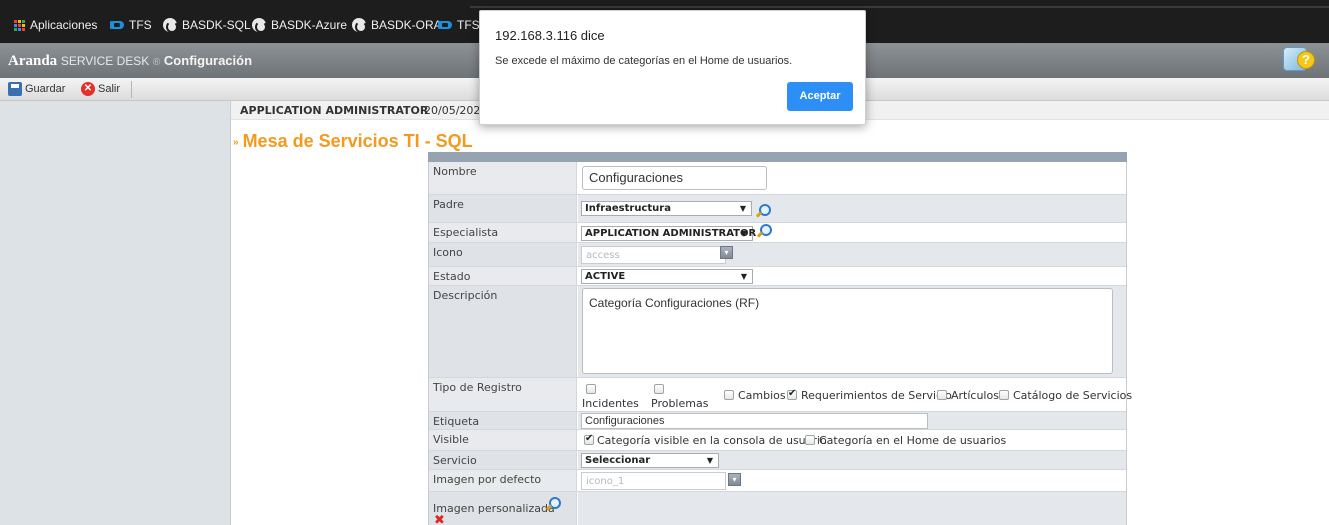  What do you see at coordinates (680, 403) in the screenshot?
I see `option-label: Problemas` at bounding box center [680, 403].